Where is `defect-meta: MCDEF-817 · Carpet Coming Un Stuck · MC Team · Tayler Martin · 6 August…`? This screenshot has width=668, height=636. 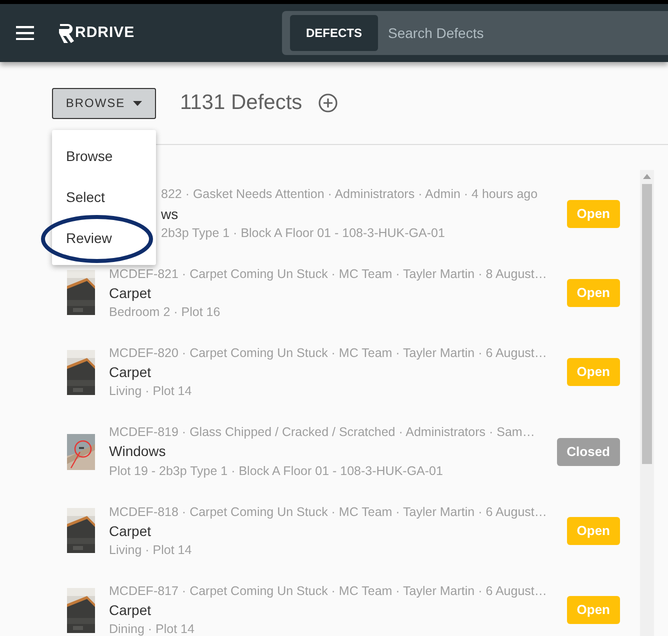 defect-meta: MCDEF-817 · Carpet Coming Un Stuck · MC Team · Tayler Martin · 6 August… is located at coordinates (328, 591).